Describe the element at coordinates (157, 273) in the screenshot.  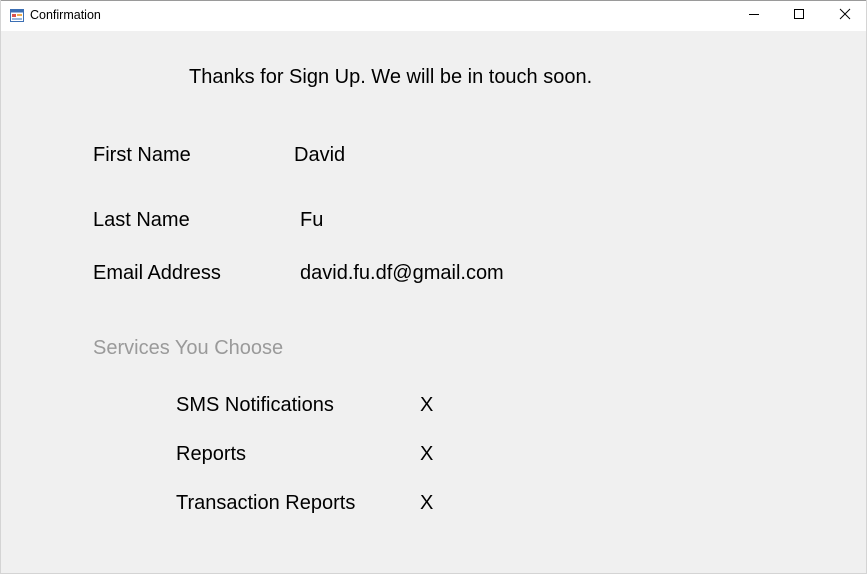
I see `email-label: Email Address` at that location.